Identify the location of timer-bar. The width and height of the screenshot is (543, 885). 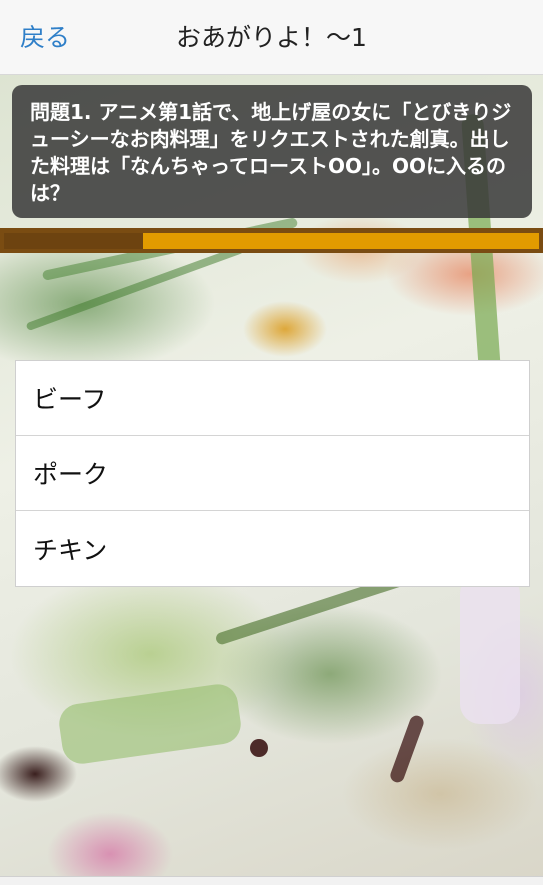
(271, 240).